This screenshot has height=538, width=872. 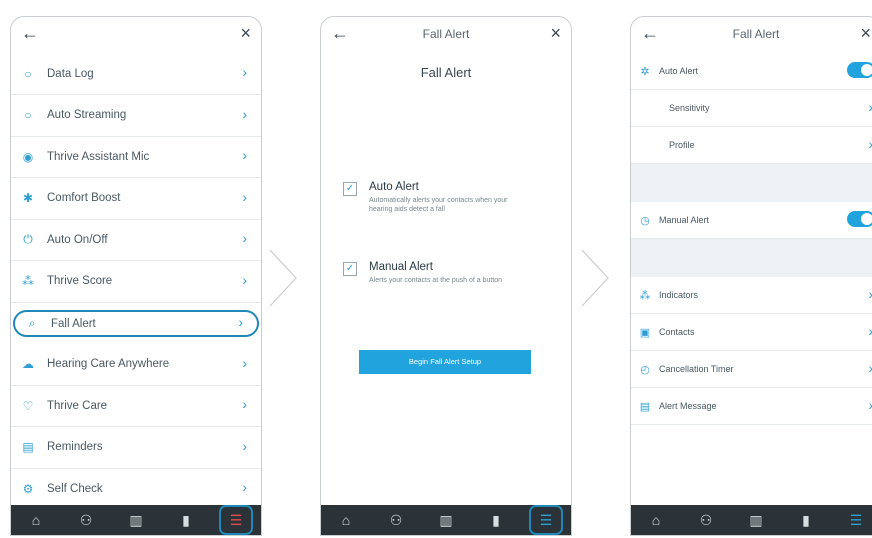 I want to click on screen-title: Fall Alert, so click(x=446, y=34).